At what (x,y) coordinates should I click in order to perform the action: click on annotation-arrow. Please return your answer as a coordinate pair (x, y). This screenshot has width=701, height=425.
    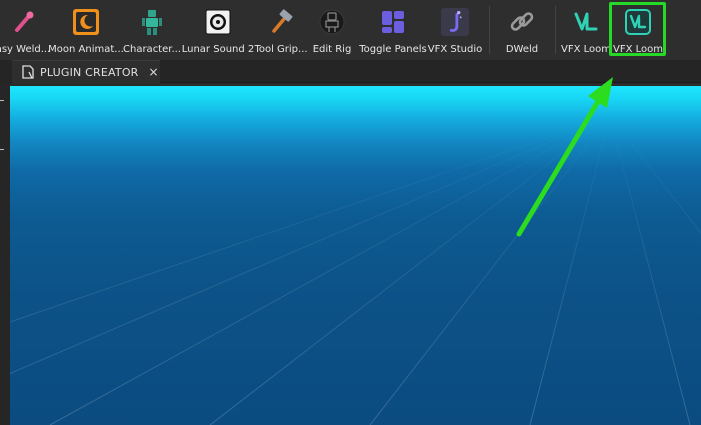
    Looking at the image, I should click on (564, 157).